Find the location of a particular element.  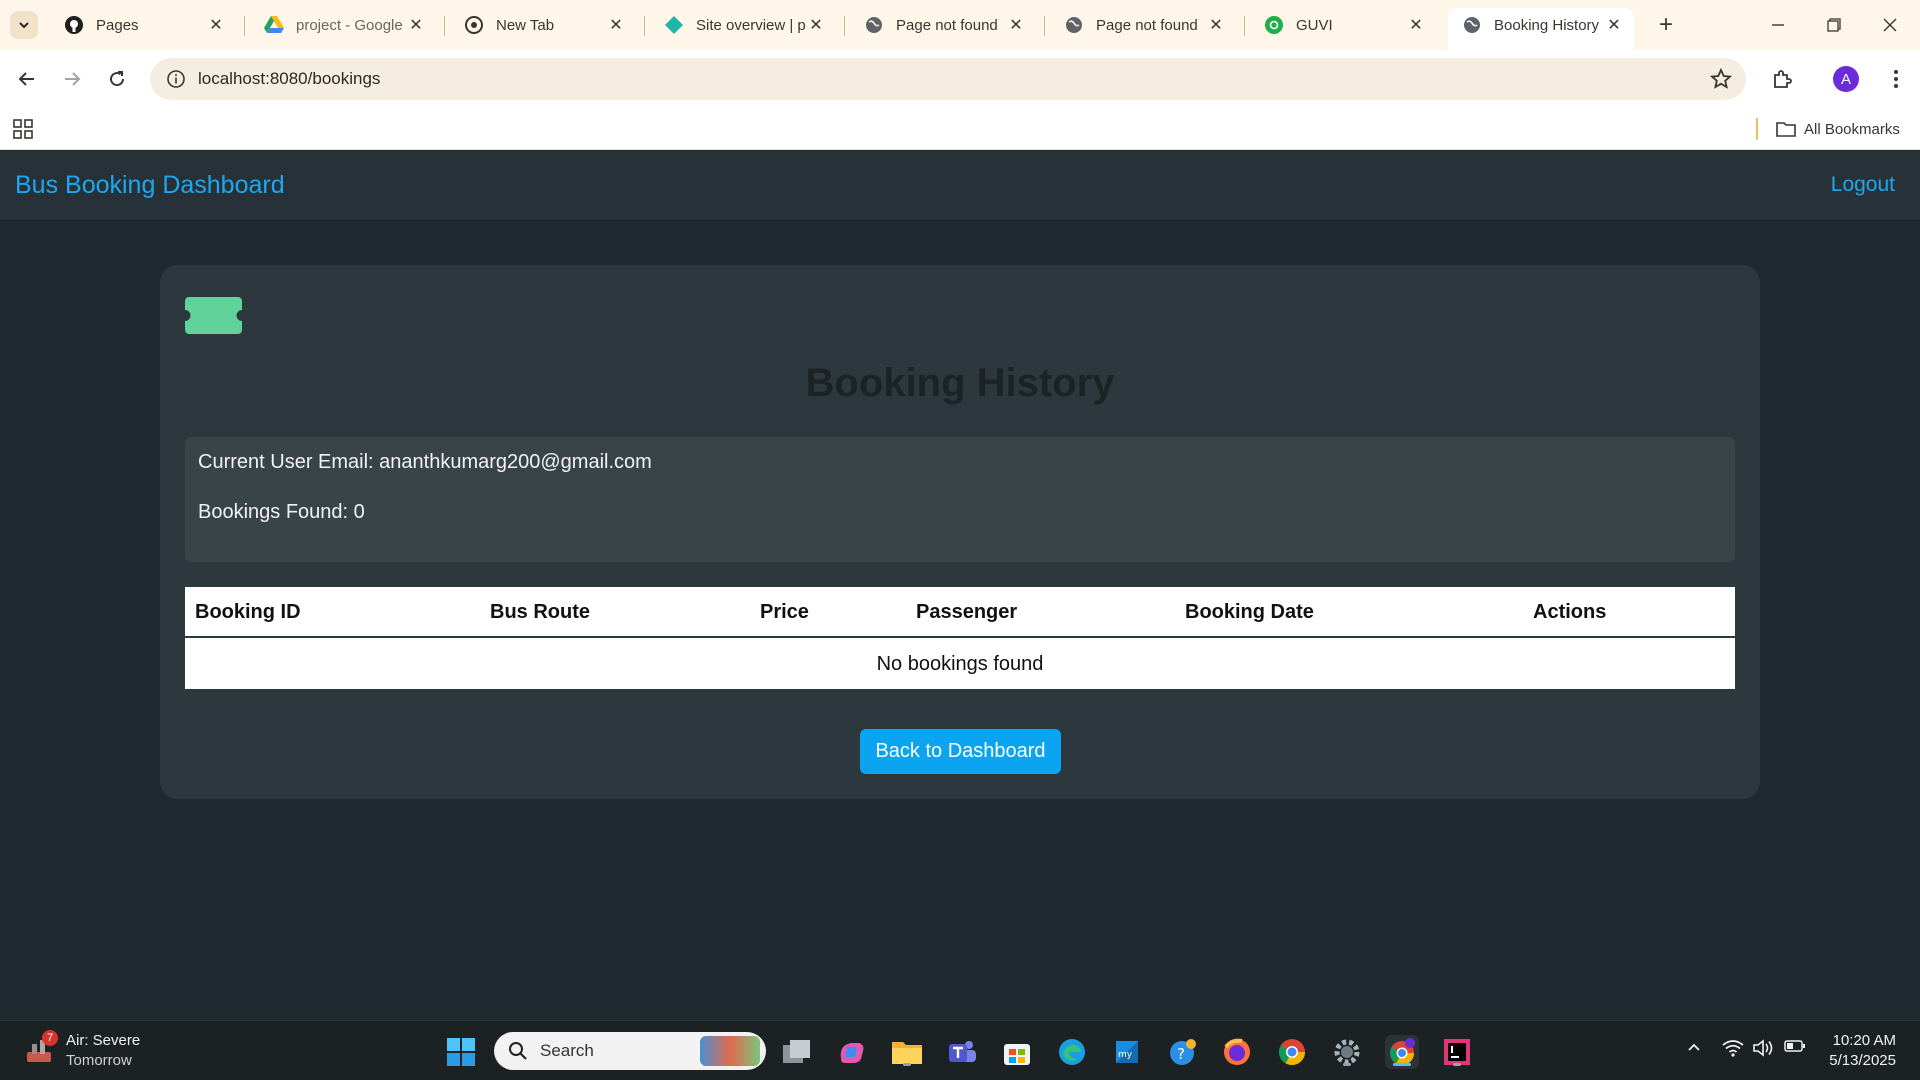

file-explorer-button is located at coordinates (907, 1052).